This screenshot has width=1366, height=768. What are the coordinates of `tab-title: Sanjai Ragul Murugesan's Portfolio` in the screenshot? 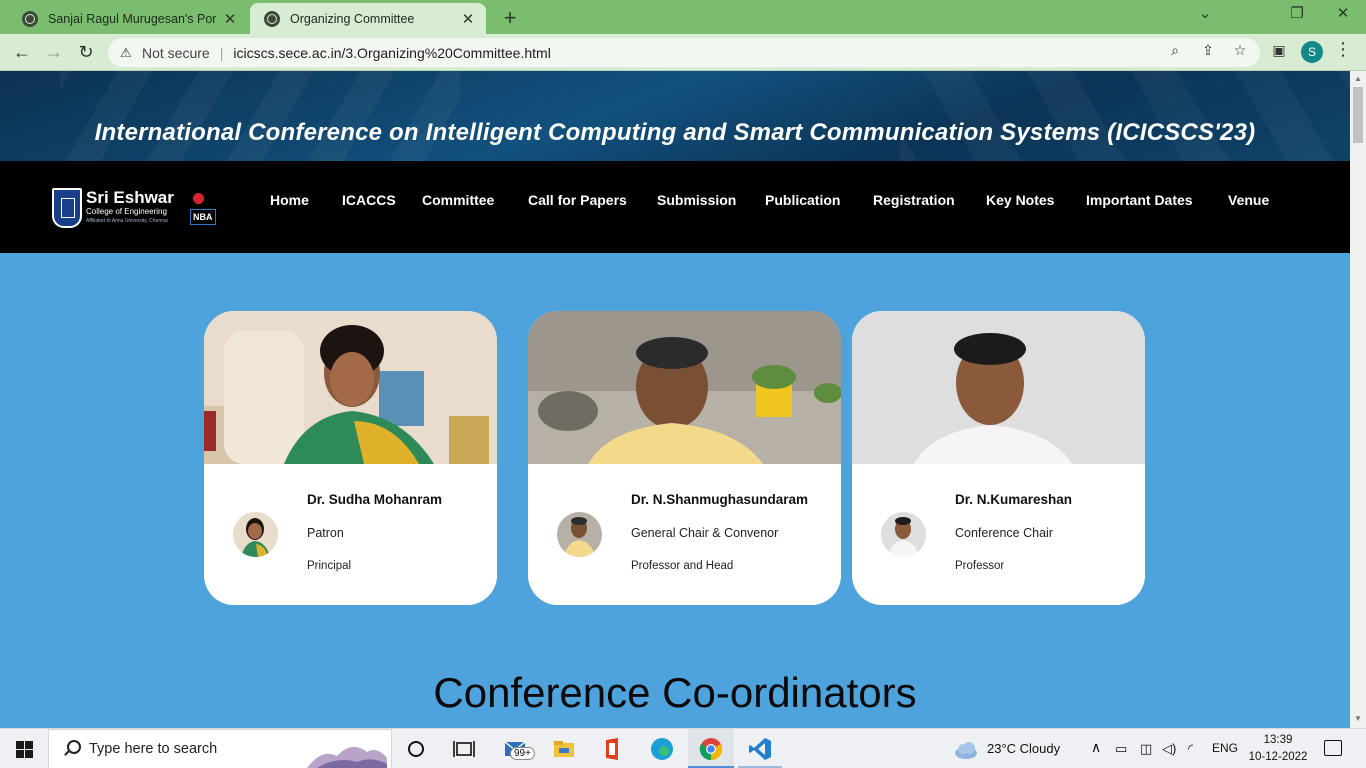 It's located at (132, 18).